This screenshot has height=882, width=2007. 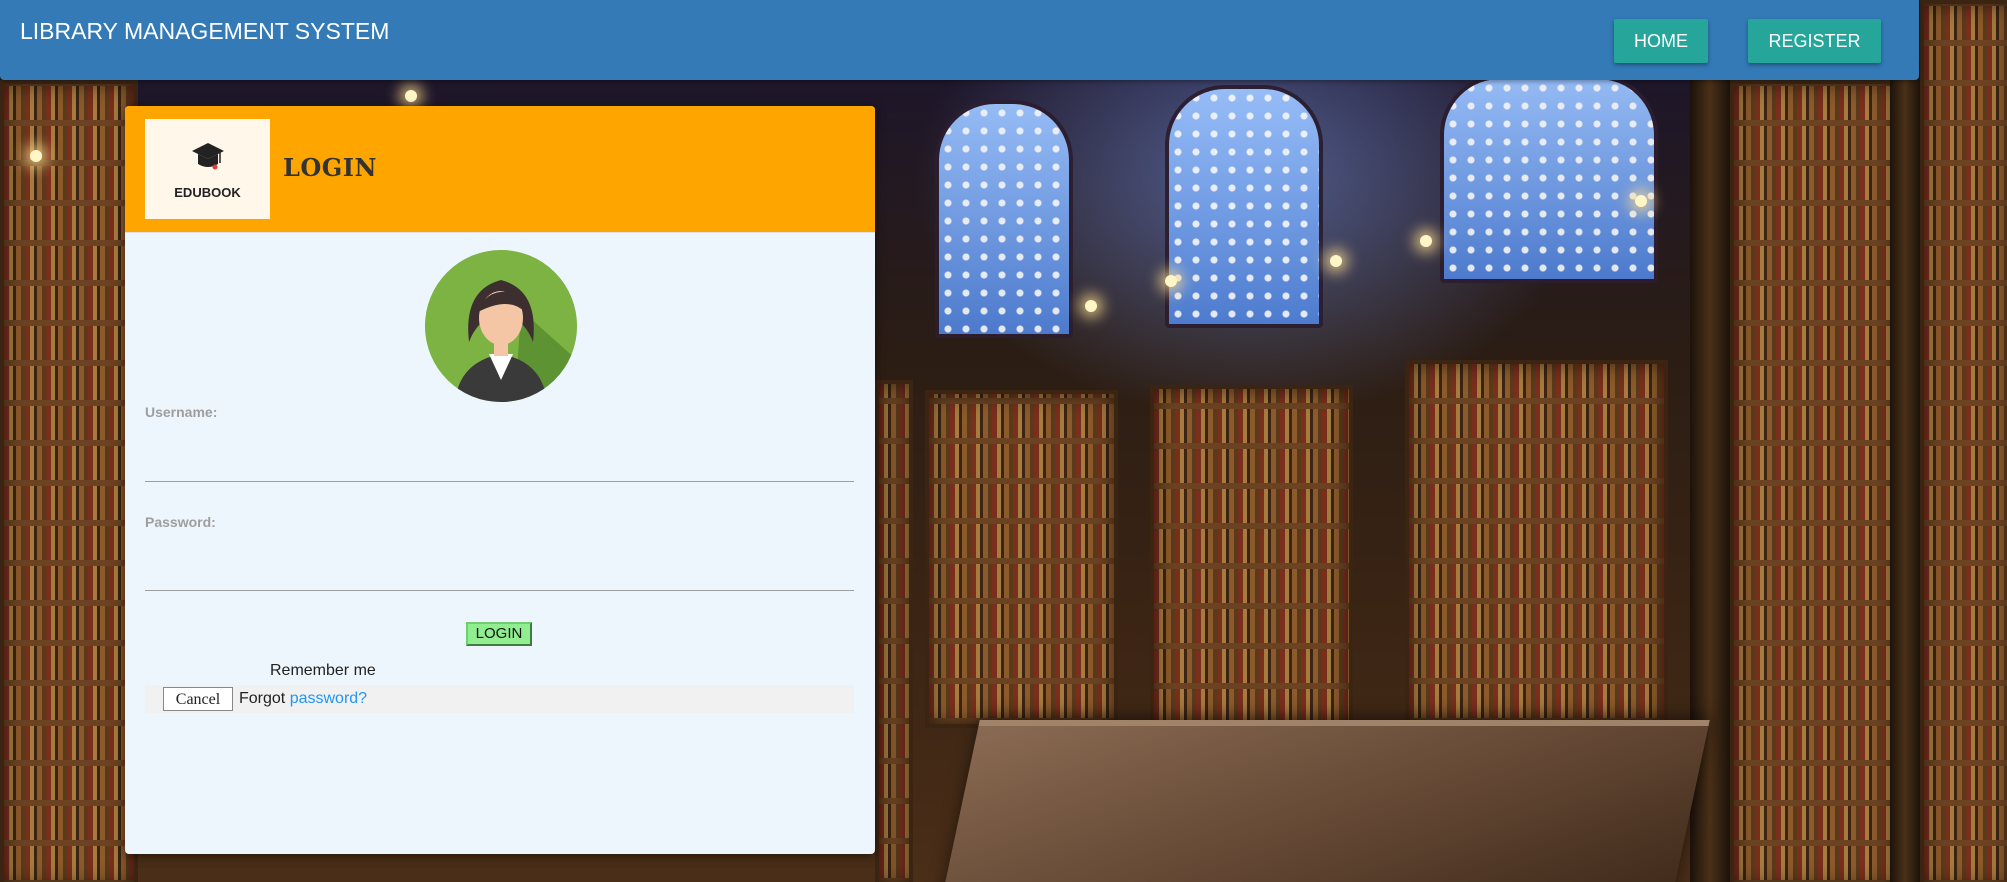 I want to click on card-footer: Cancel Forgot password?, so click(x=499, y=699).